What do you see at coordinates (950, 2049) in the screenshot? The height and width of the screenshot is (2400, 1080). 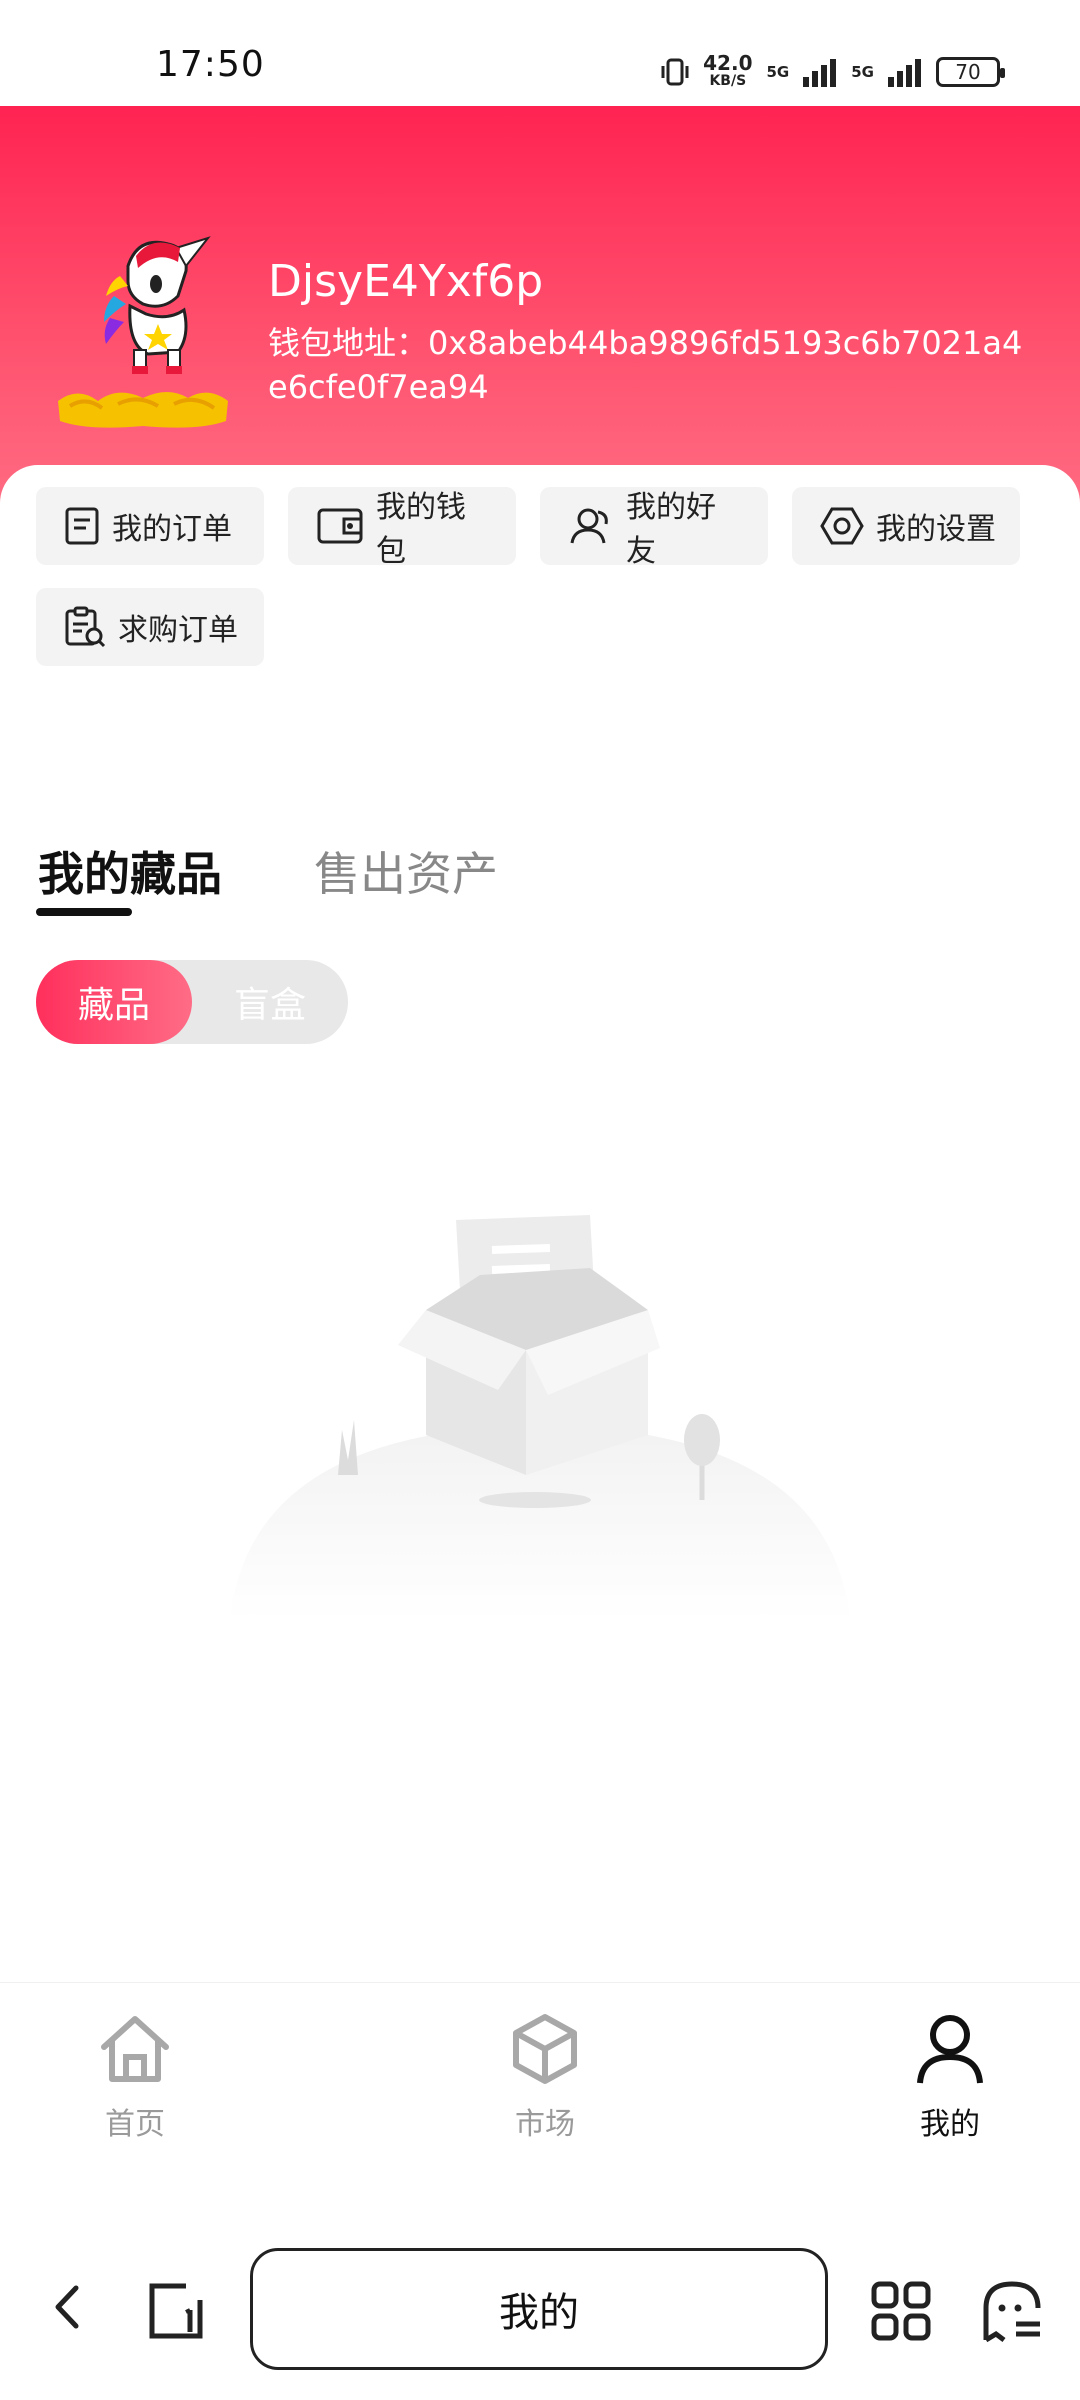 I see `user-icon` at bounding box center [950, 2049].